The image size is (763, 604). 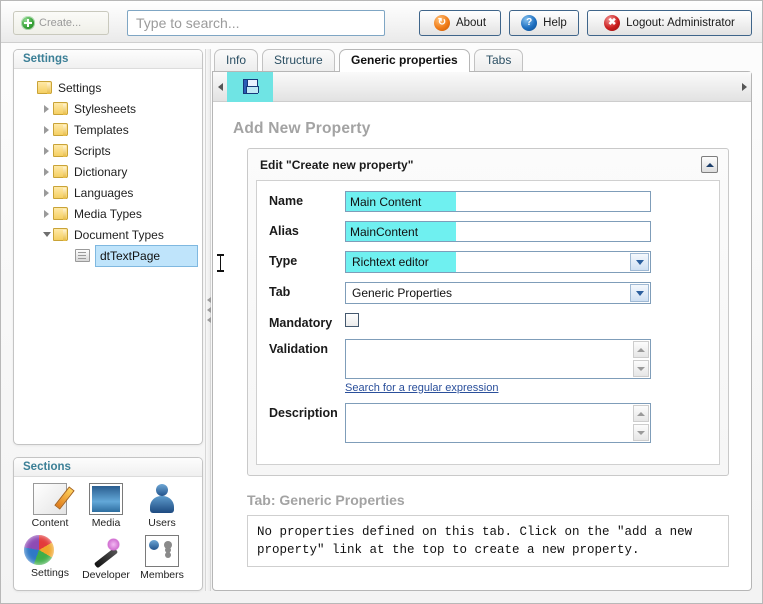 What do you see at coordinates (390, 262) in the screenshot?
I see `field-value: Richtext editor` at bounding box center [390, 262].